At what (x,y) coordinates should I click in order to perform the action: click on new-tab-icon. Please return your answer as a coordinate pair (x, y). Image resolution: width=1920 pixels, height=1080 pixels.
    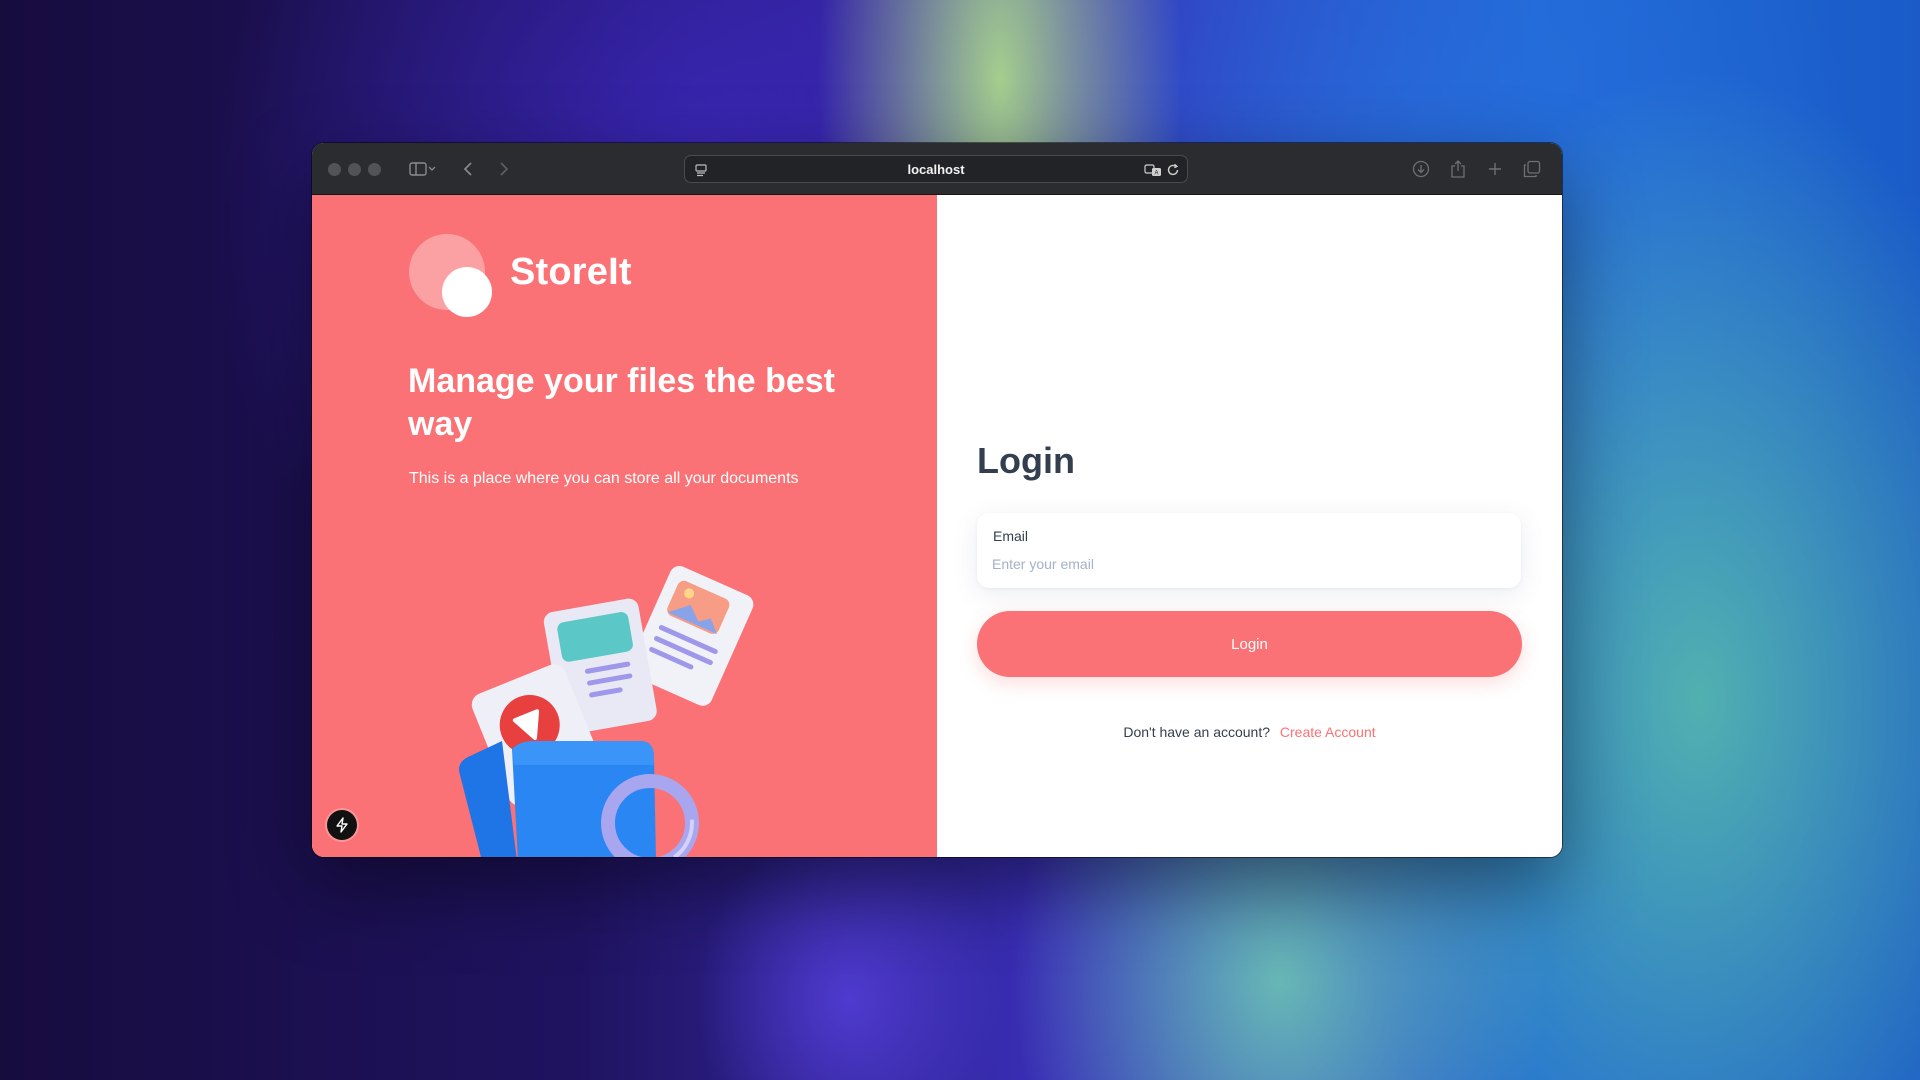
    Looking at the image, I should click on (1495, 169).